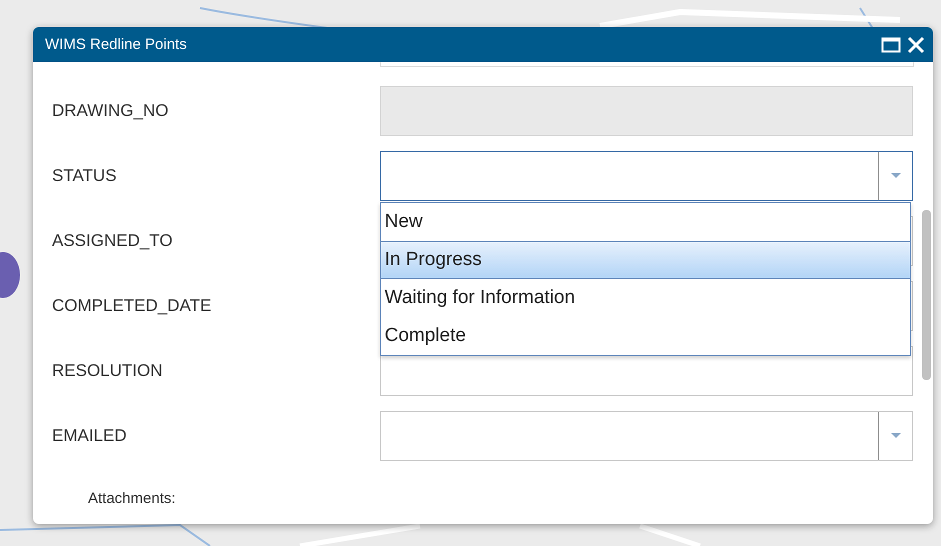 The height and width of the screenshot is (546, 941). I want to click on dropdown-option: Waiting for Information, so click(645, 297).